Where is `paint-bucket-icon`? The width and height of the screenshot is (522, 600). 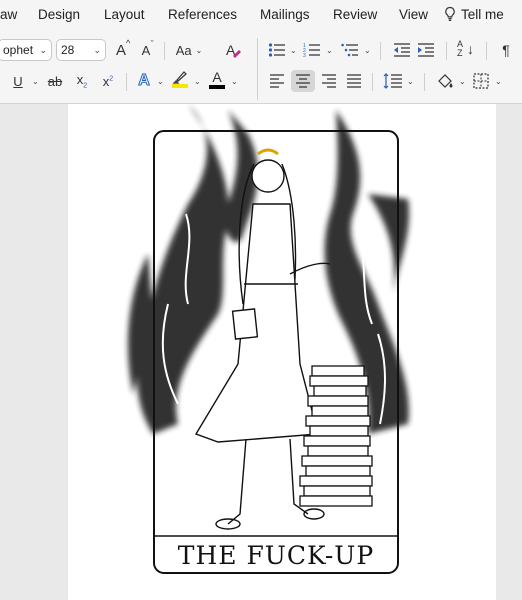 paint-bucket-icon is located at coordinates (445, 81).